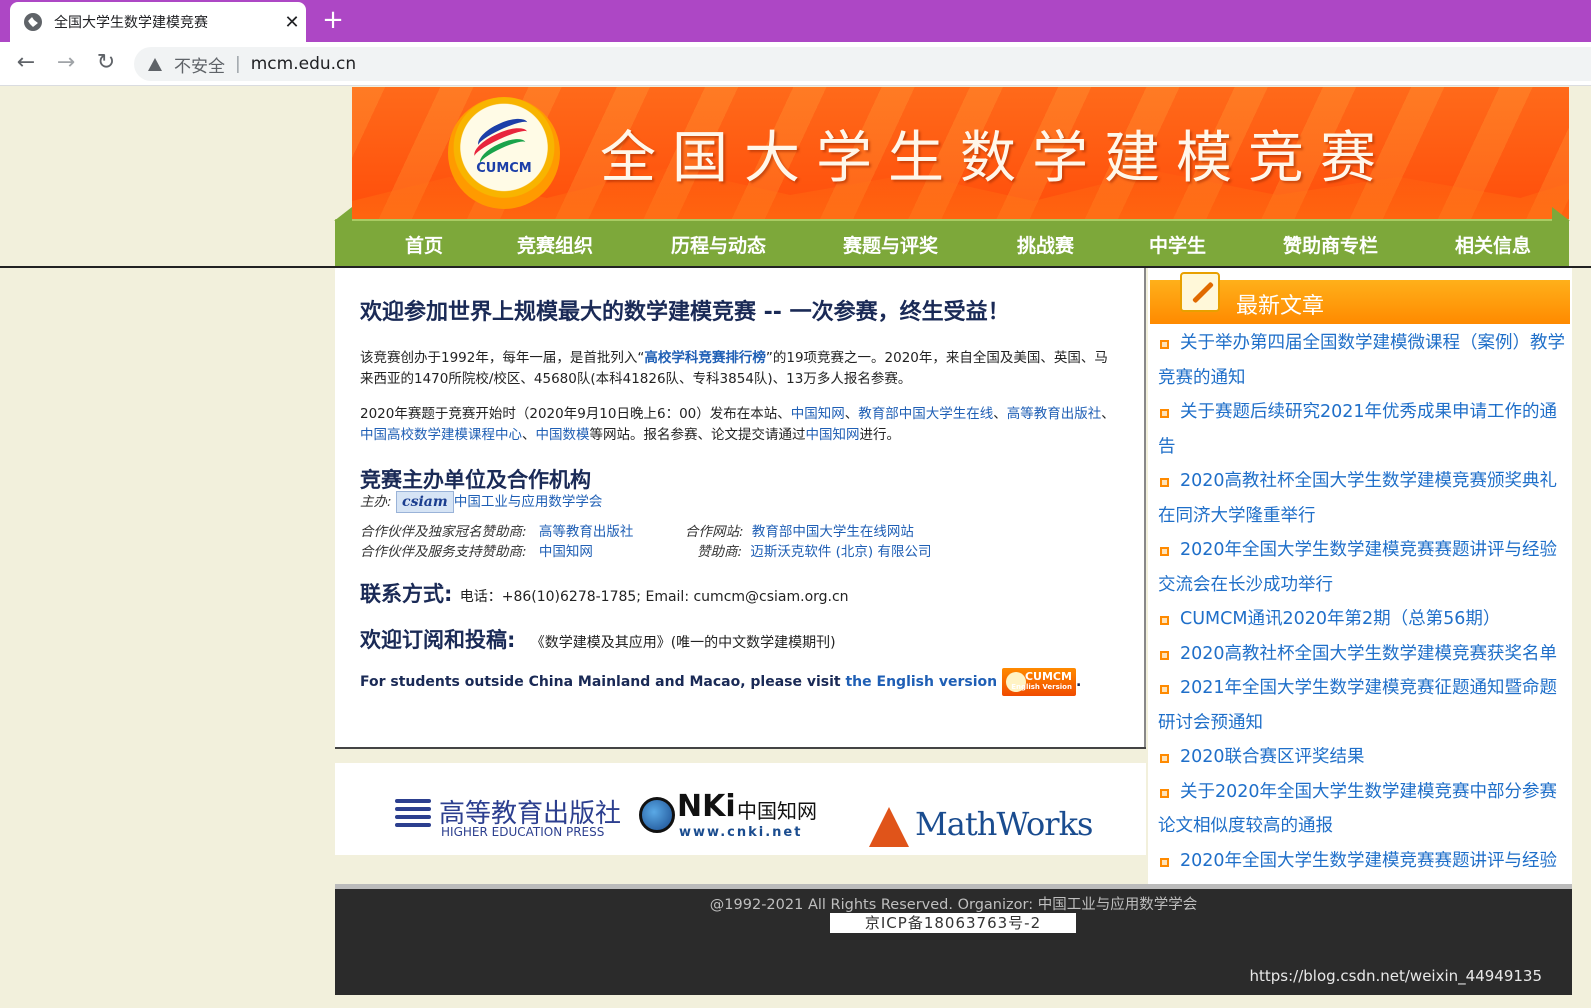 The height and width of the screenshot is (1008, 1591). I want to click on hep-logo-mark, so click(413, 818).